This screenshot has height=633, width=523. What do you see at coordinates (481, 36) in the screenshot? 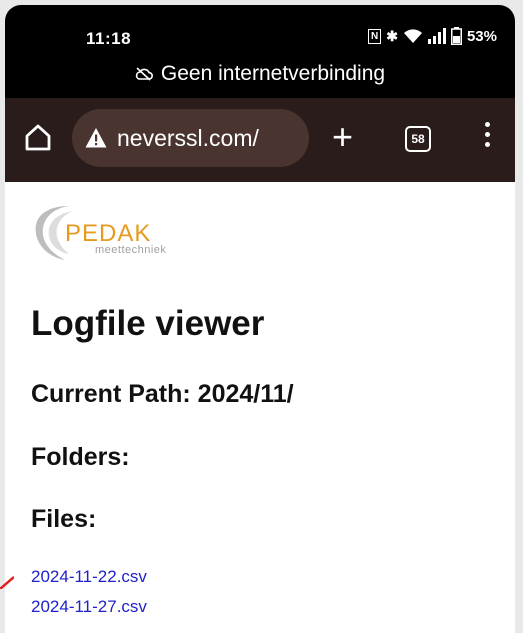
I see `battery-percent: 53%` at bounding box center [481, 36].